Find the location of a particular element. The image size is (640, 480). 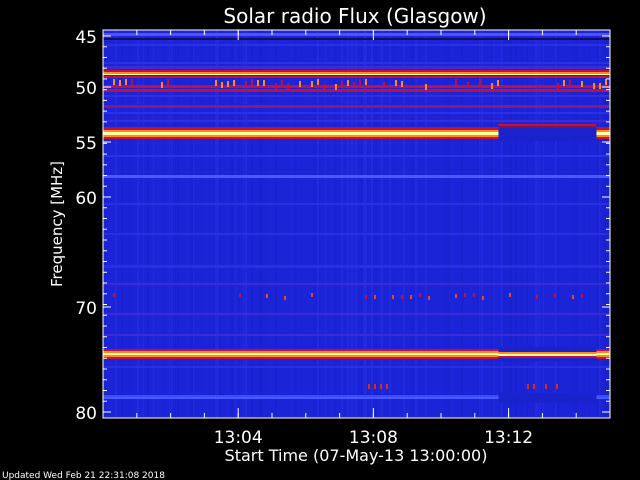

updated-footer: Updated Wed Feb 21 22:31:08 2018 is located at coordinates (83, 475).